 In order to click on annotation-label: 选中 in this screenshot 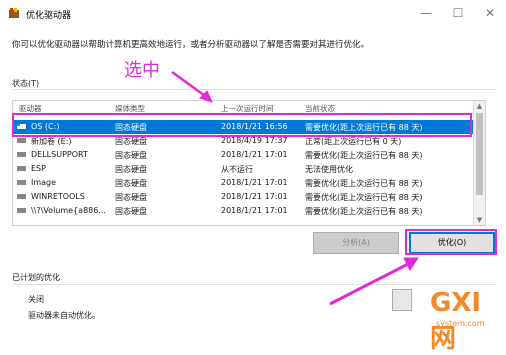, I will do `click(142, 70)`.